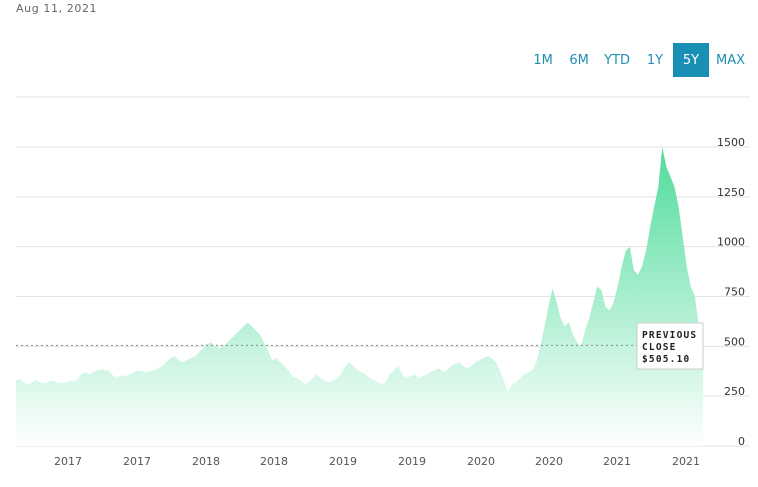 The width and height of the screenshot is (758, 487). I want to click on tooltip-line-3: $505.10, so click(666, 359).